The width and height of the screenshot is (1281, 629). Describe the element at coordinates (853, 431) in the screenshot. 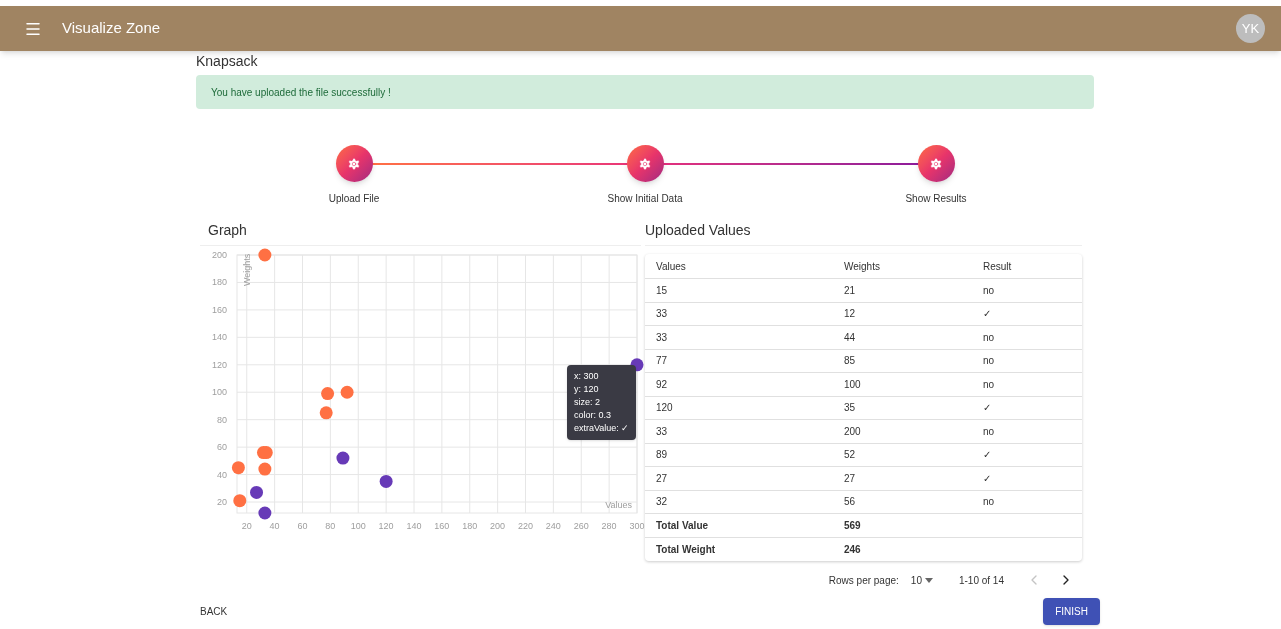

I see `table-cell-text: 200` at that location.